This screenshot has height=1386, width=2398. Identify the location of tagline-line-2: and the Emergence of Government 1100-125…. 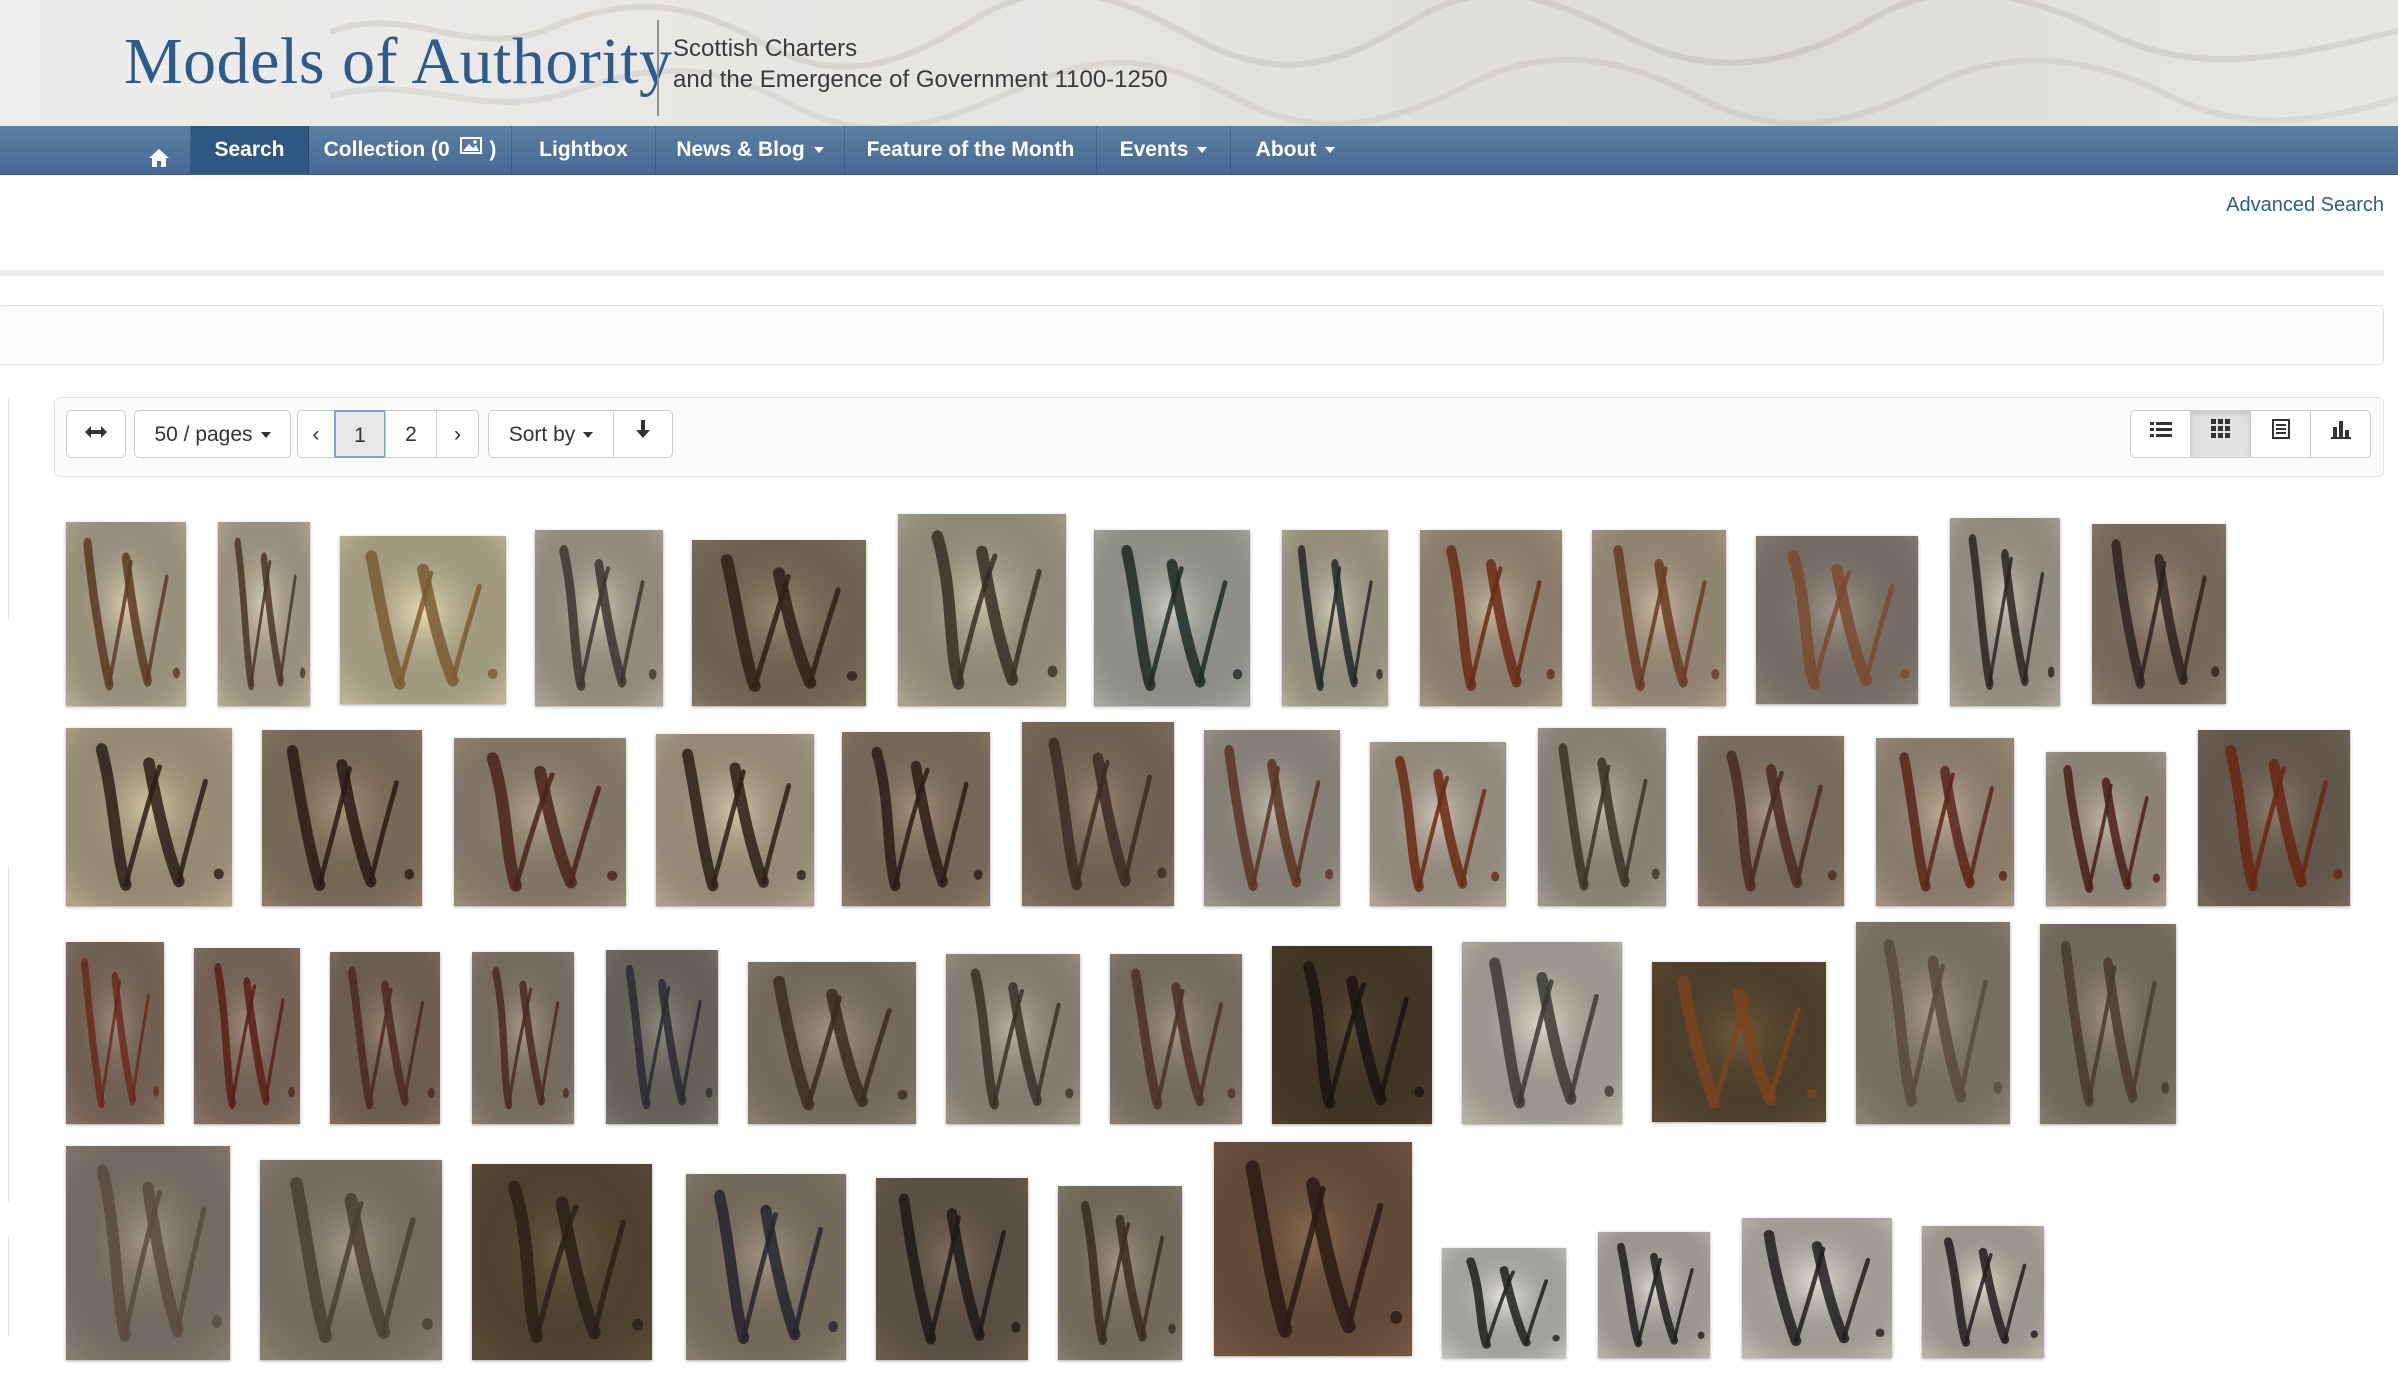
(920, 79).